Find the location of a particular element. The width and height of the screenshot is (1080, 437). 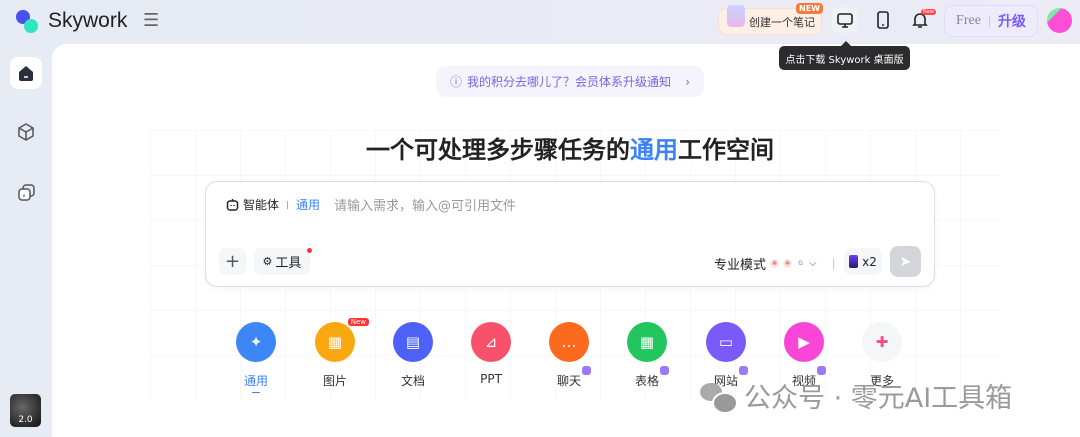

page-title: 一个可处理多步骤任务的通用工作空间 is located at coordinates (540, 147).